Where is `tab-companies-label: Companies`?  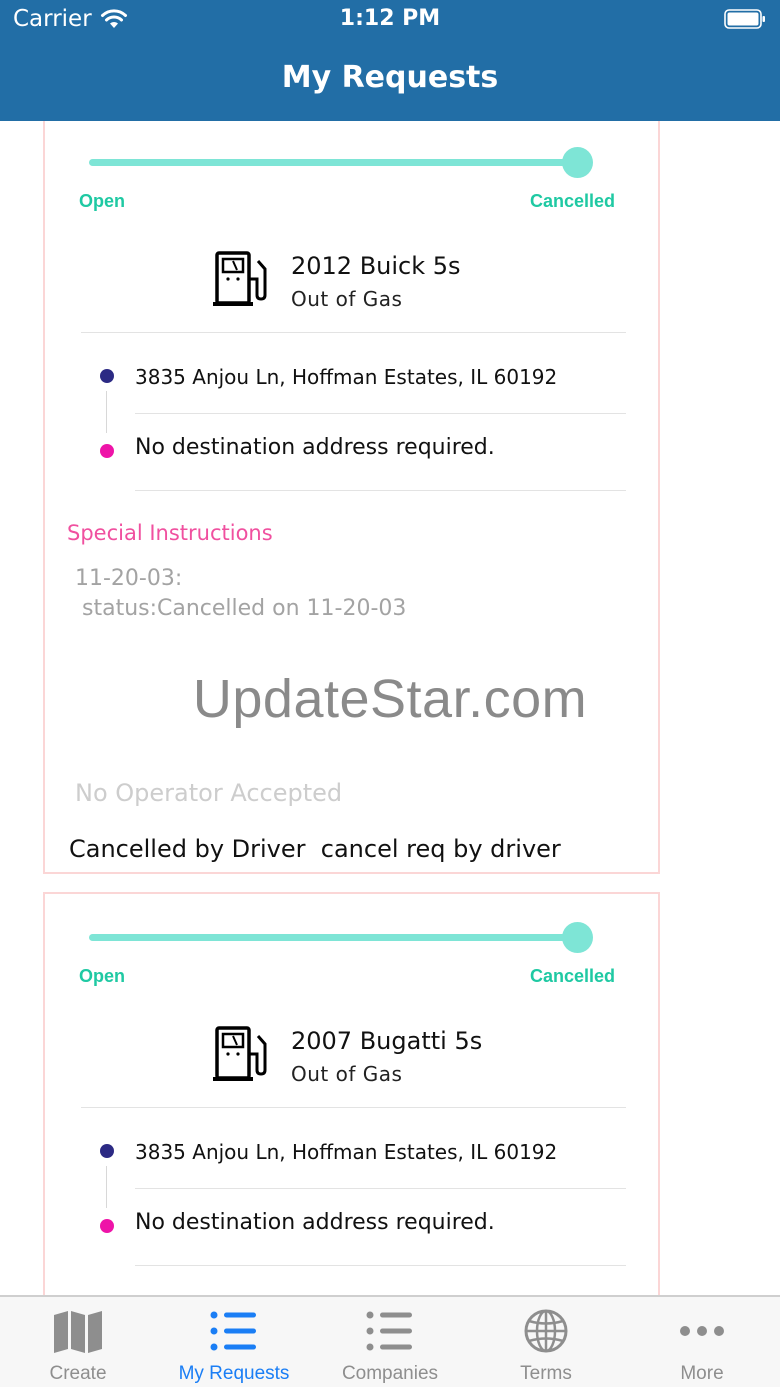 tab-companies-label: Companies is located at coordinates (390, 1373).